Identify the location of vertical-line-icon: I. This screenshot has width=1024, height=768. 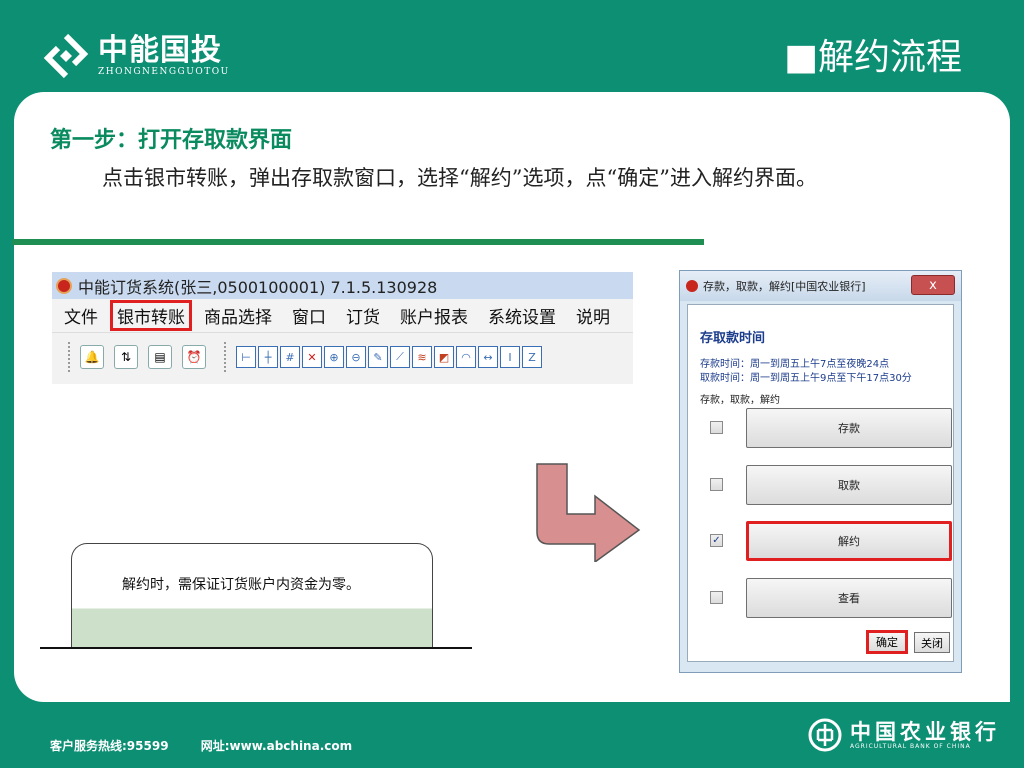
(510, 357).